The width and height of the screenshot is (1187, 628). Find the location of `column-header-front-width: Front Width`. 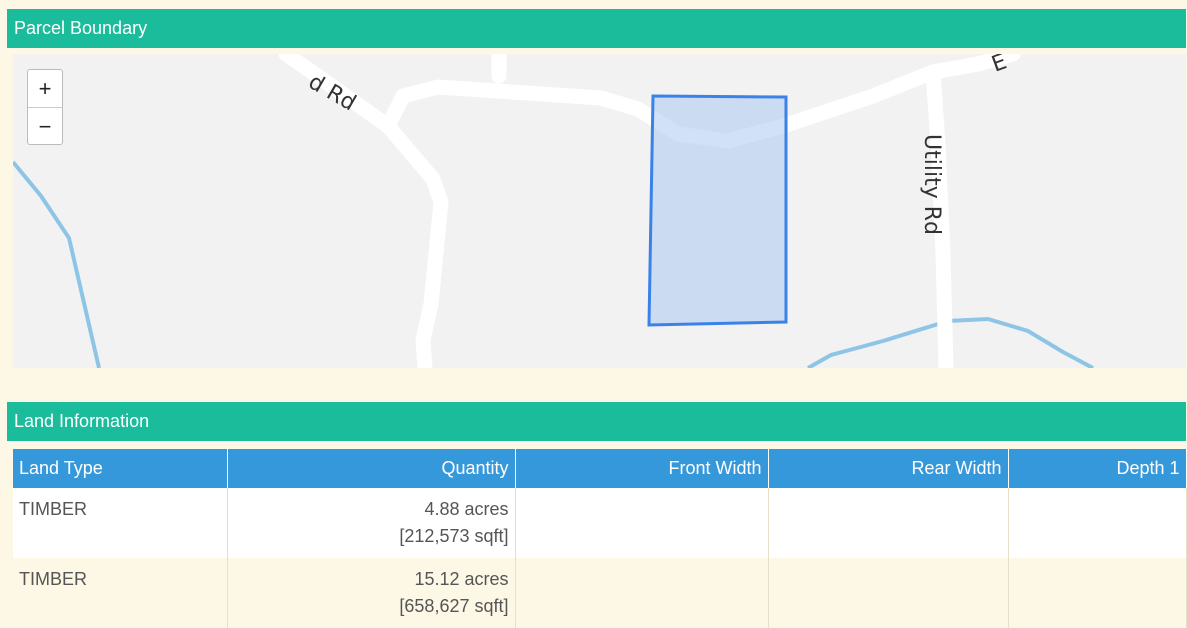

column-header-front-width: Front Width is located at coordinates (642, 468).